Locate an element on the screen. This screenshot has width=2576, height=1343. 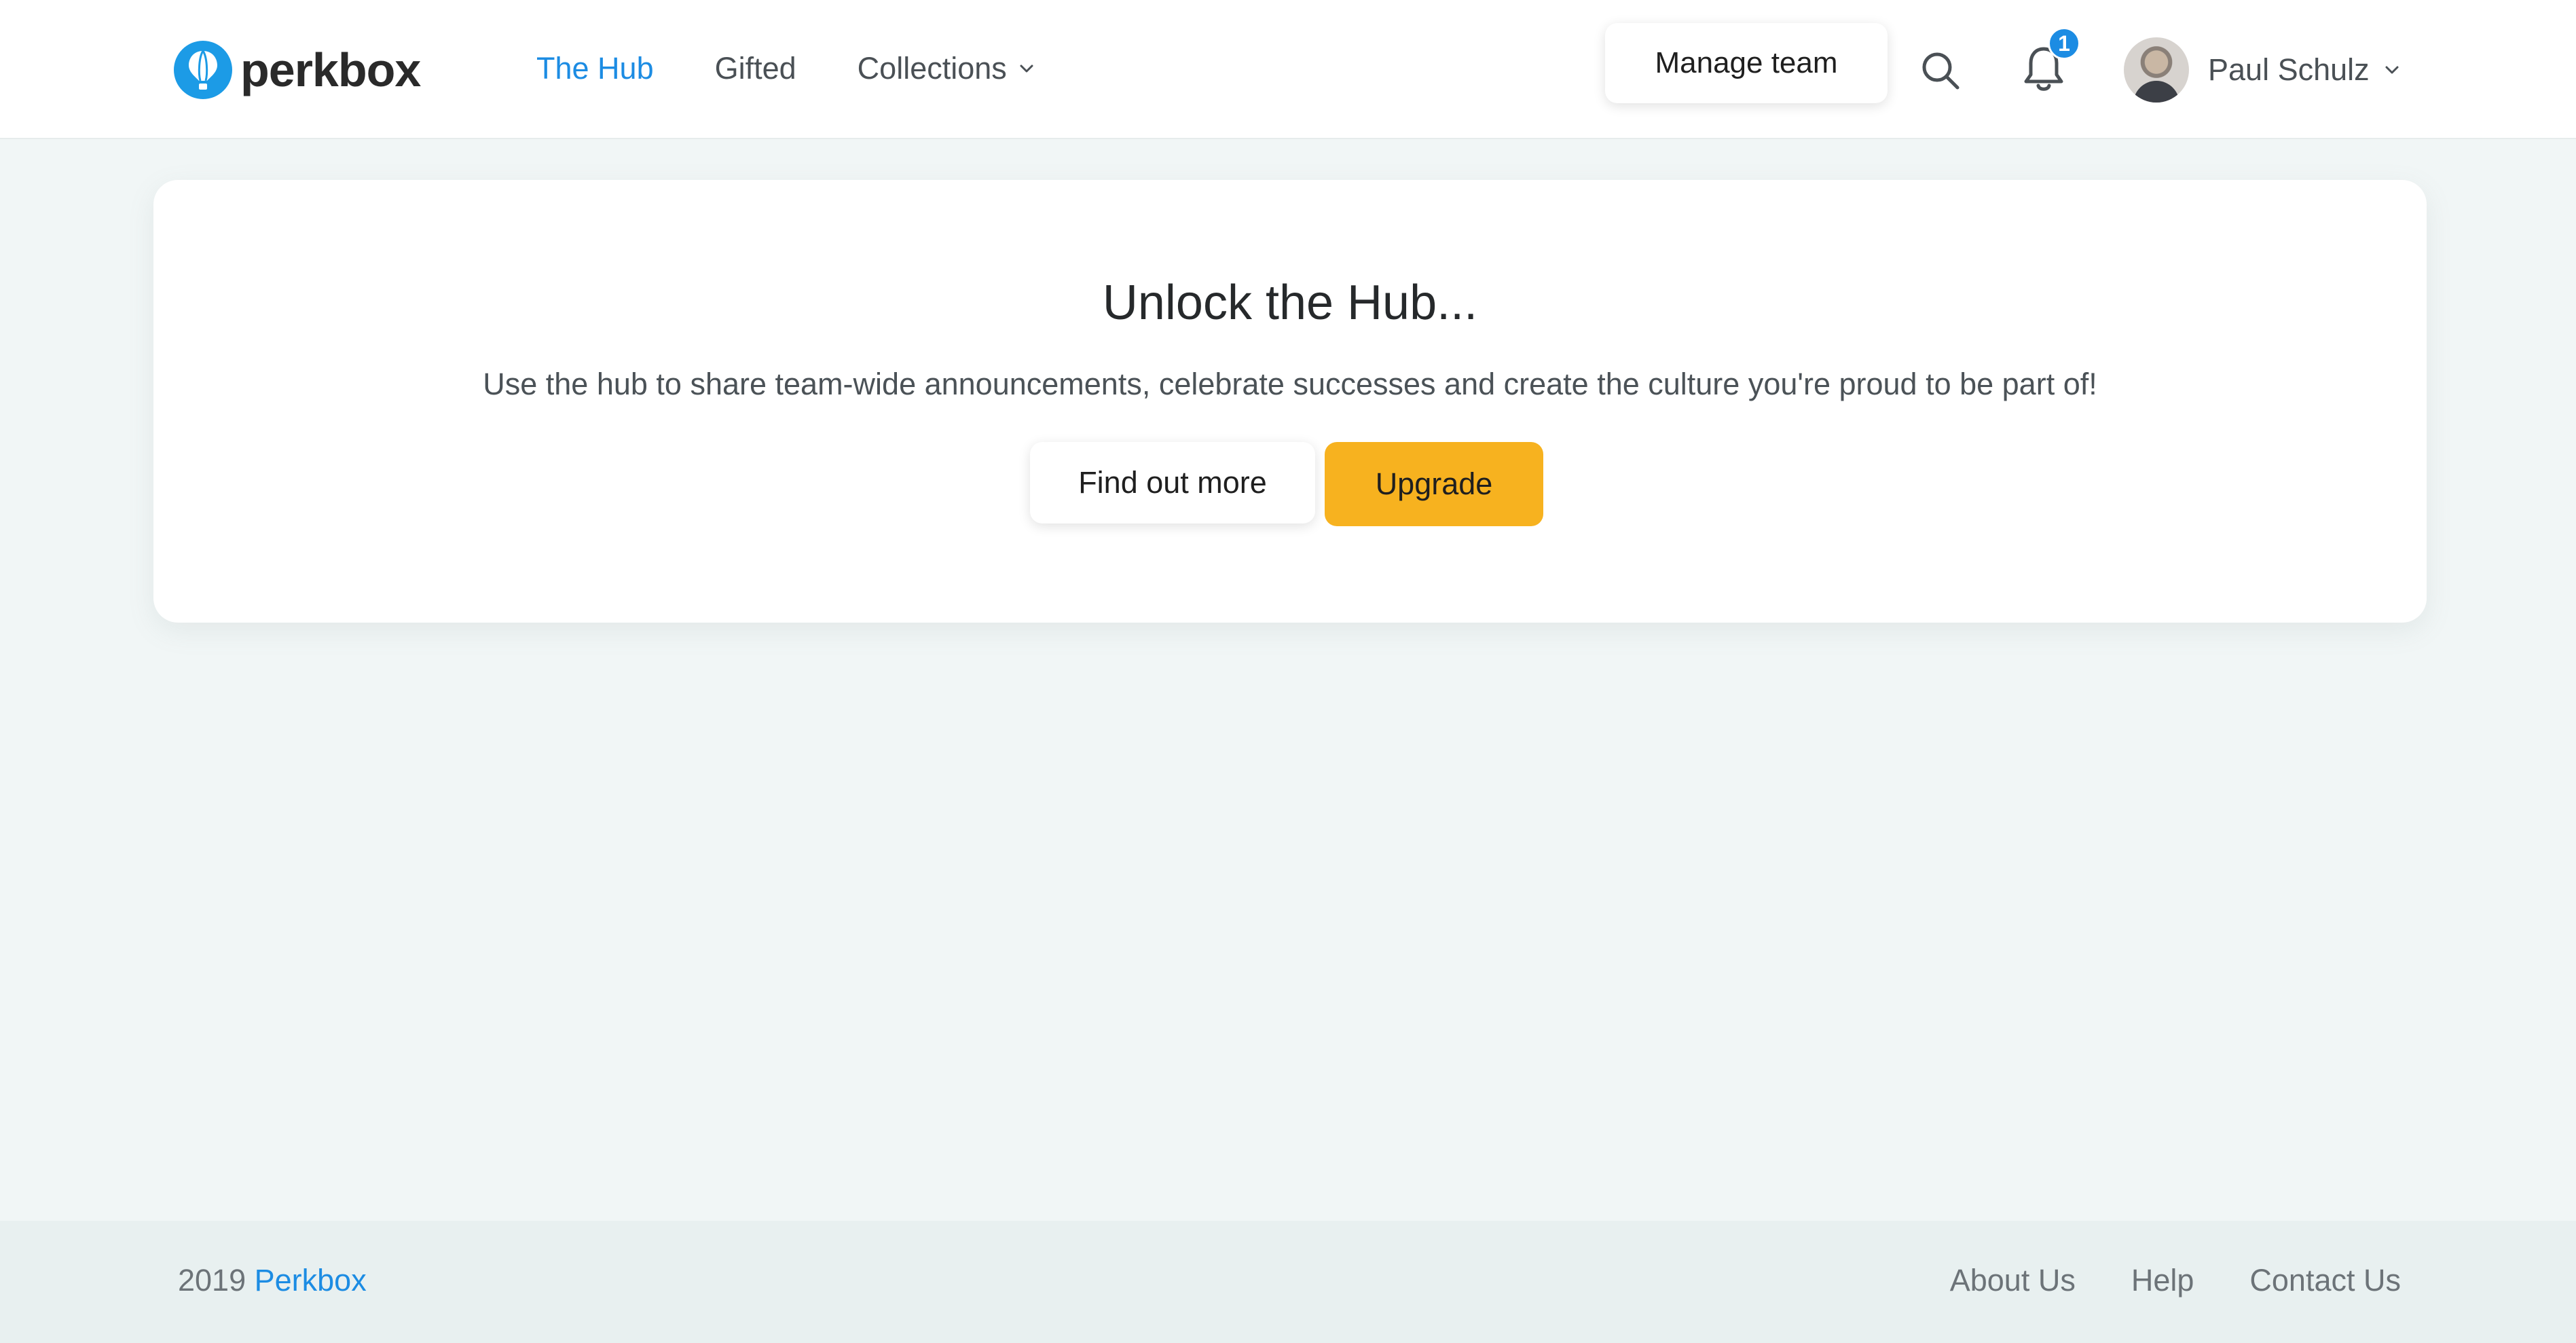
avatar is located at coordinates (2156, 70).